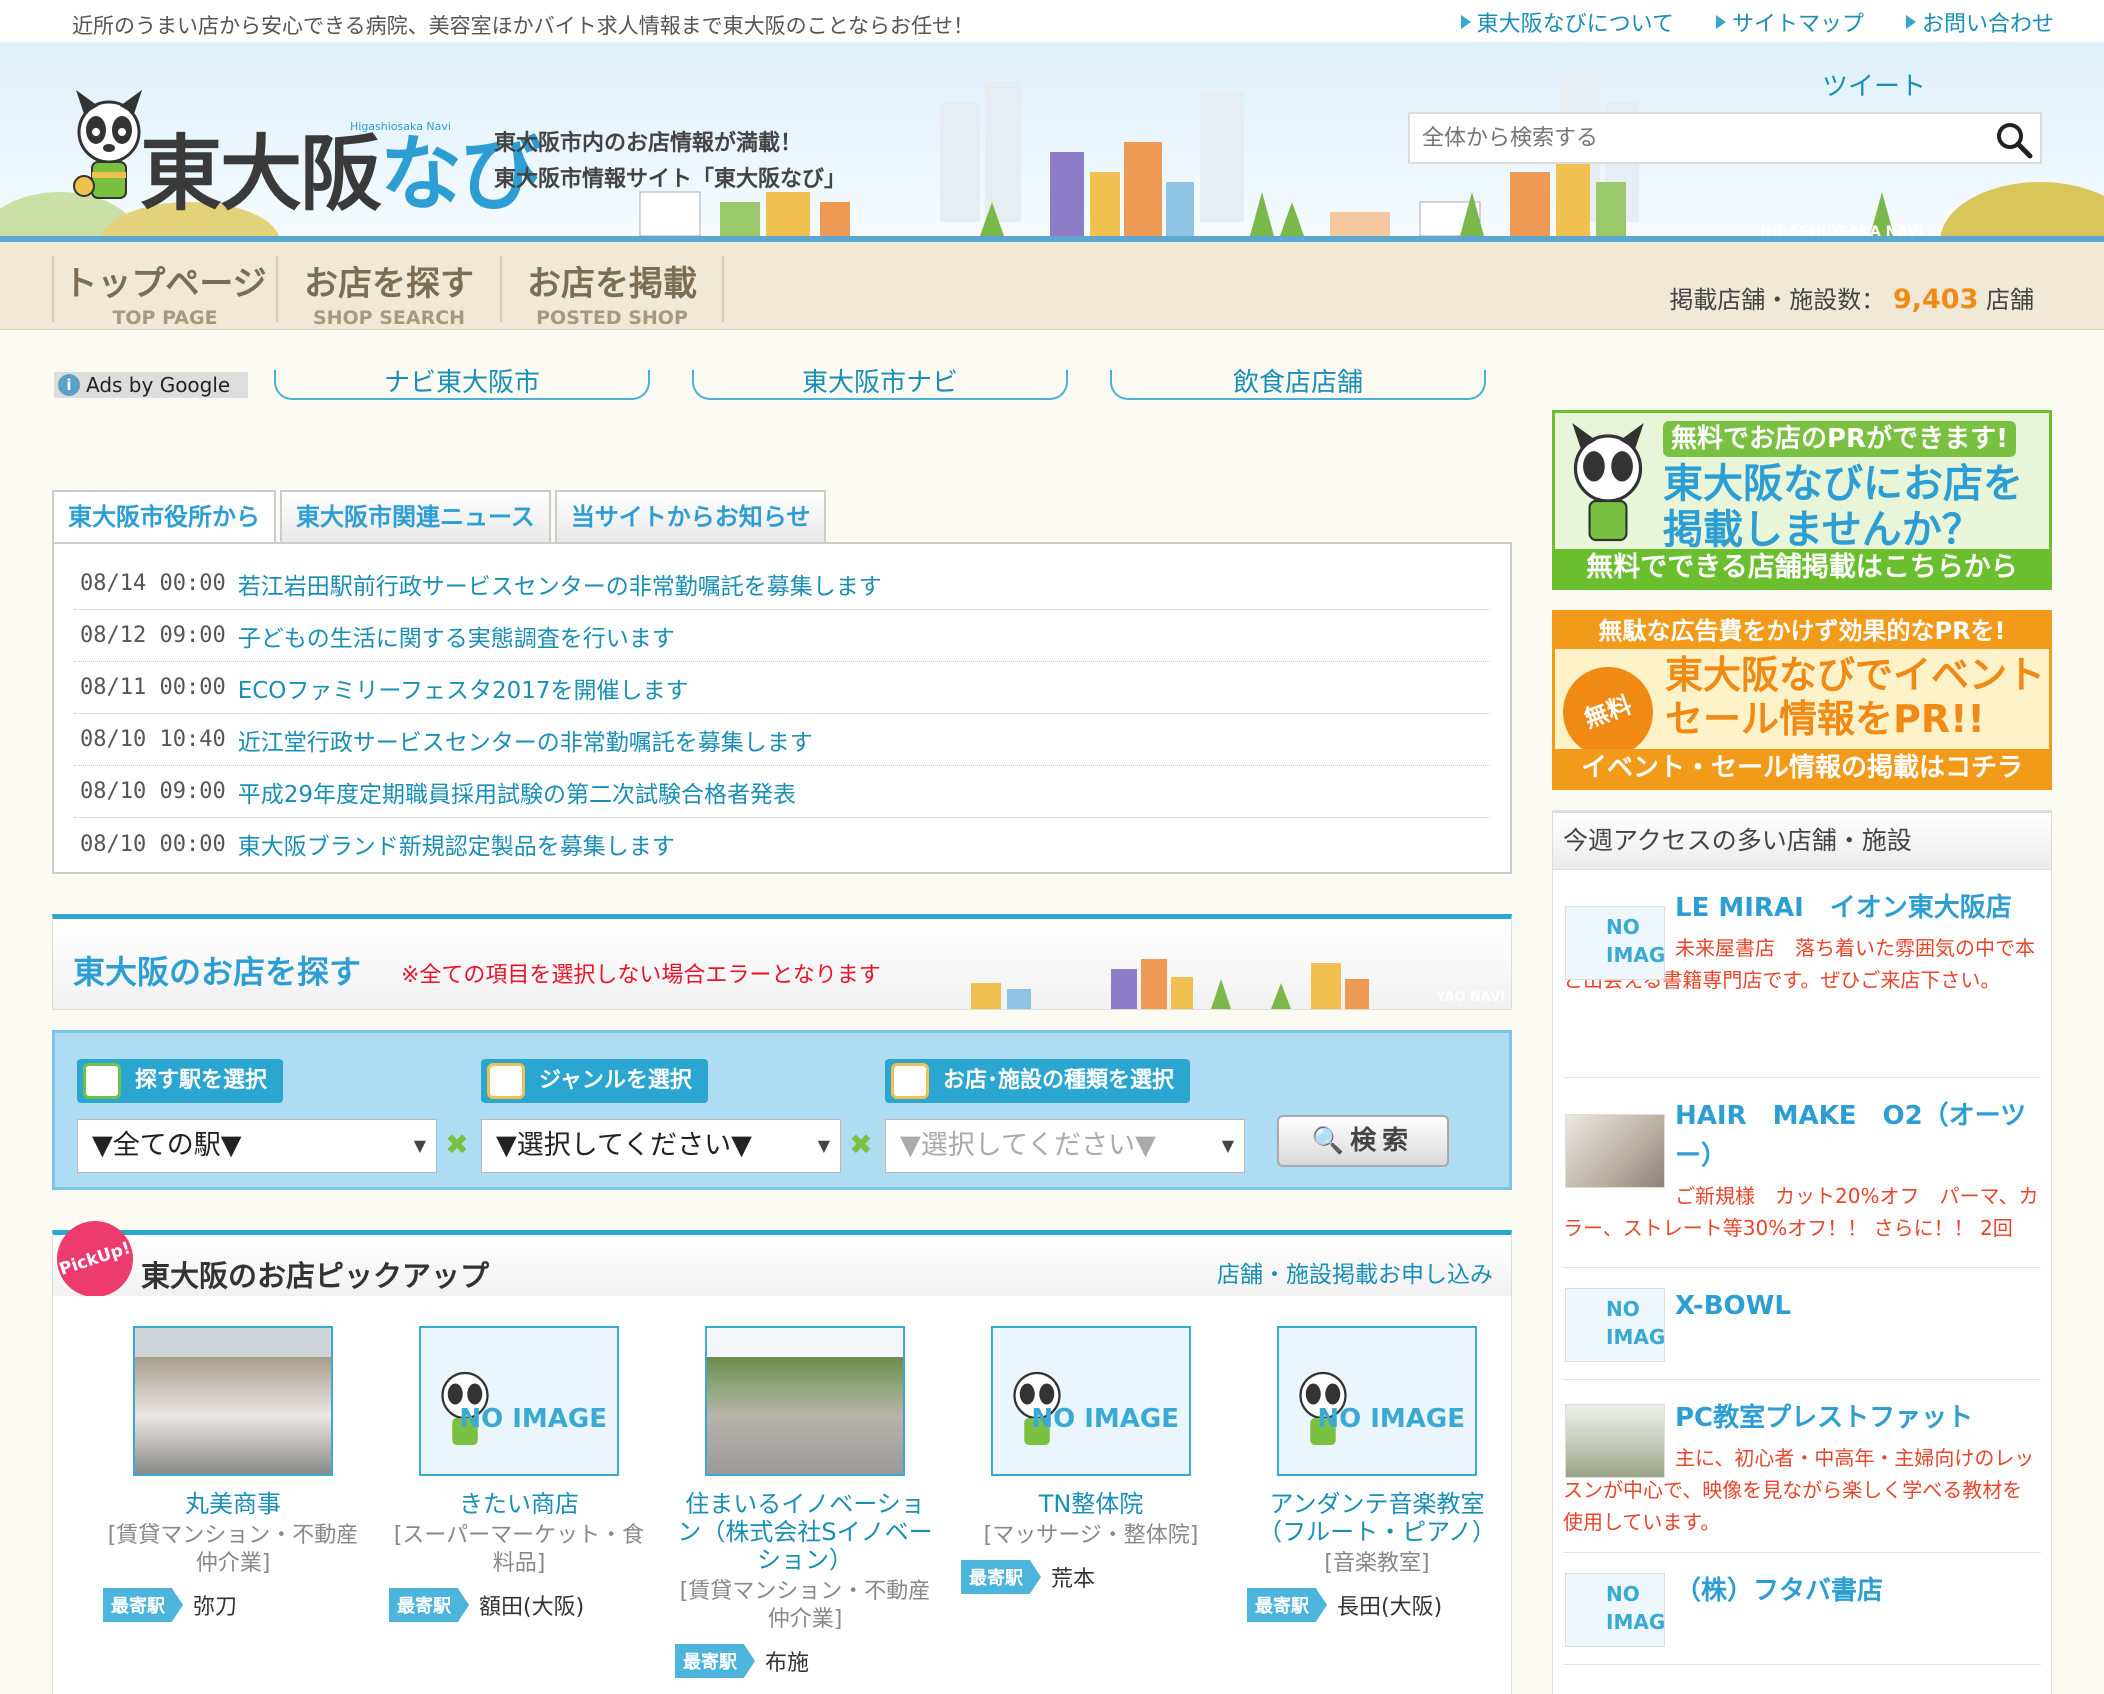 This screenshot has height=1694, width=2104. Describe the element at coordinates (456, 844) in the screenshot. I see `news-title-link: 東大阪ブランド新規認定製品を募集します` at that location.